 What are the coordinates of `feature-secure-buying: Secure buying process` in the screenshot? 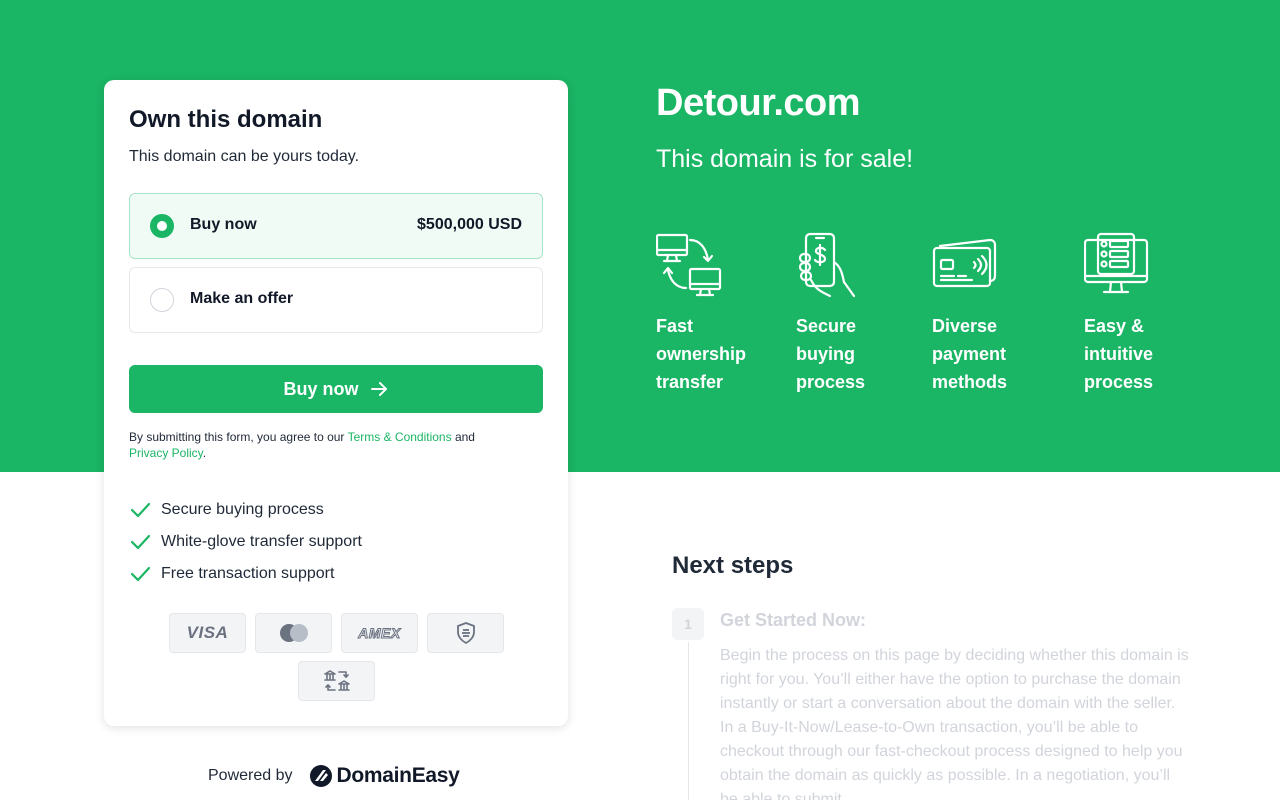 It's located at (861, 314).